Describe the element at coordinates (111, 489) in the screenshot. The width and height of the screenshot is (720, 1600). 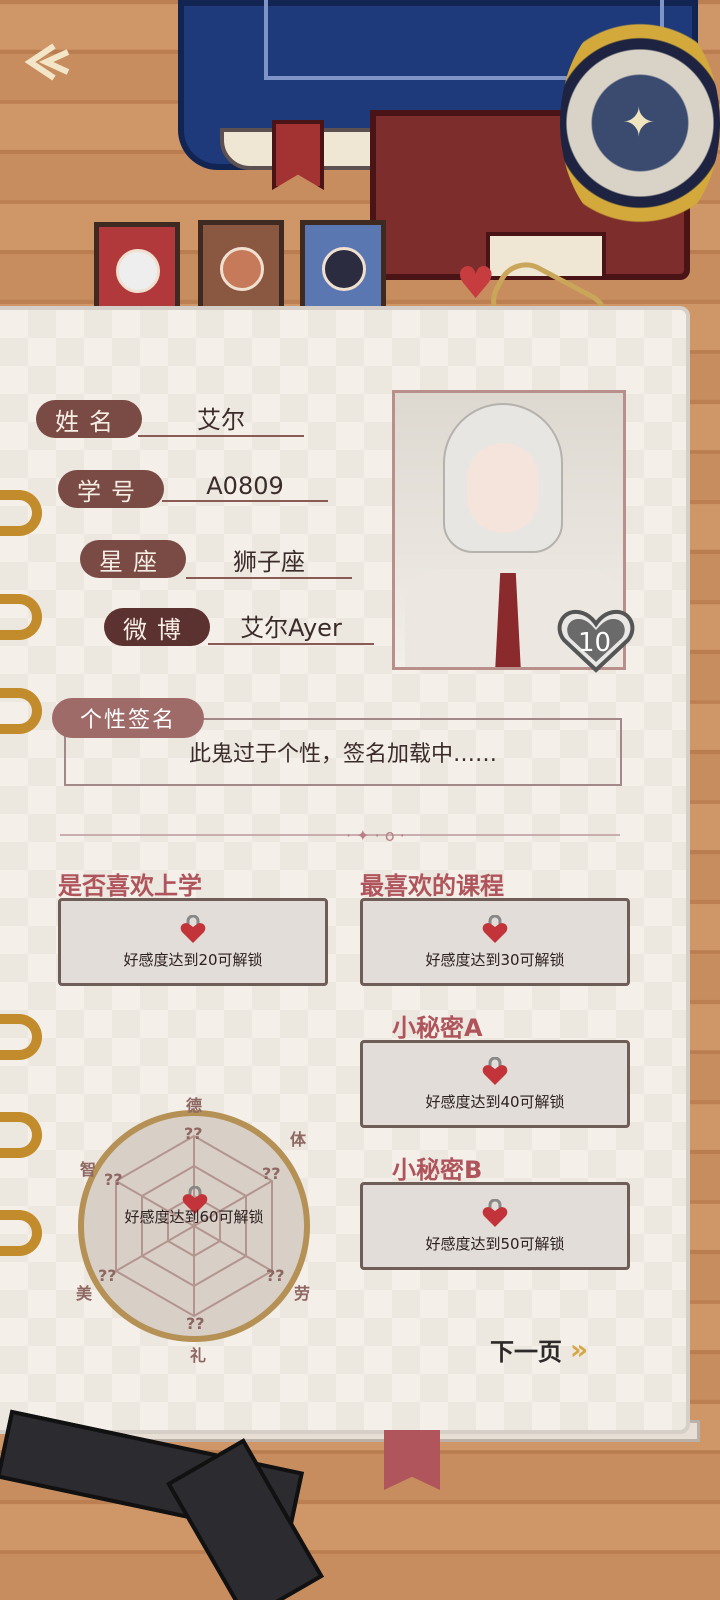
I see `student-id-label: 学号` at that location.